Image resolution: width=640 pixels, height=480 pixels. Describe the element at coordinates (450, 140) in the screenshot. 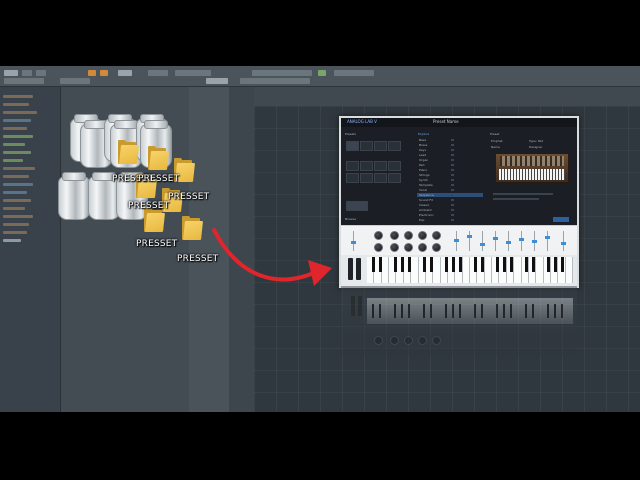

I see `list-item: Bass` at that location.